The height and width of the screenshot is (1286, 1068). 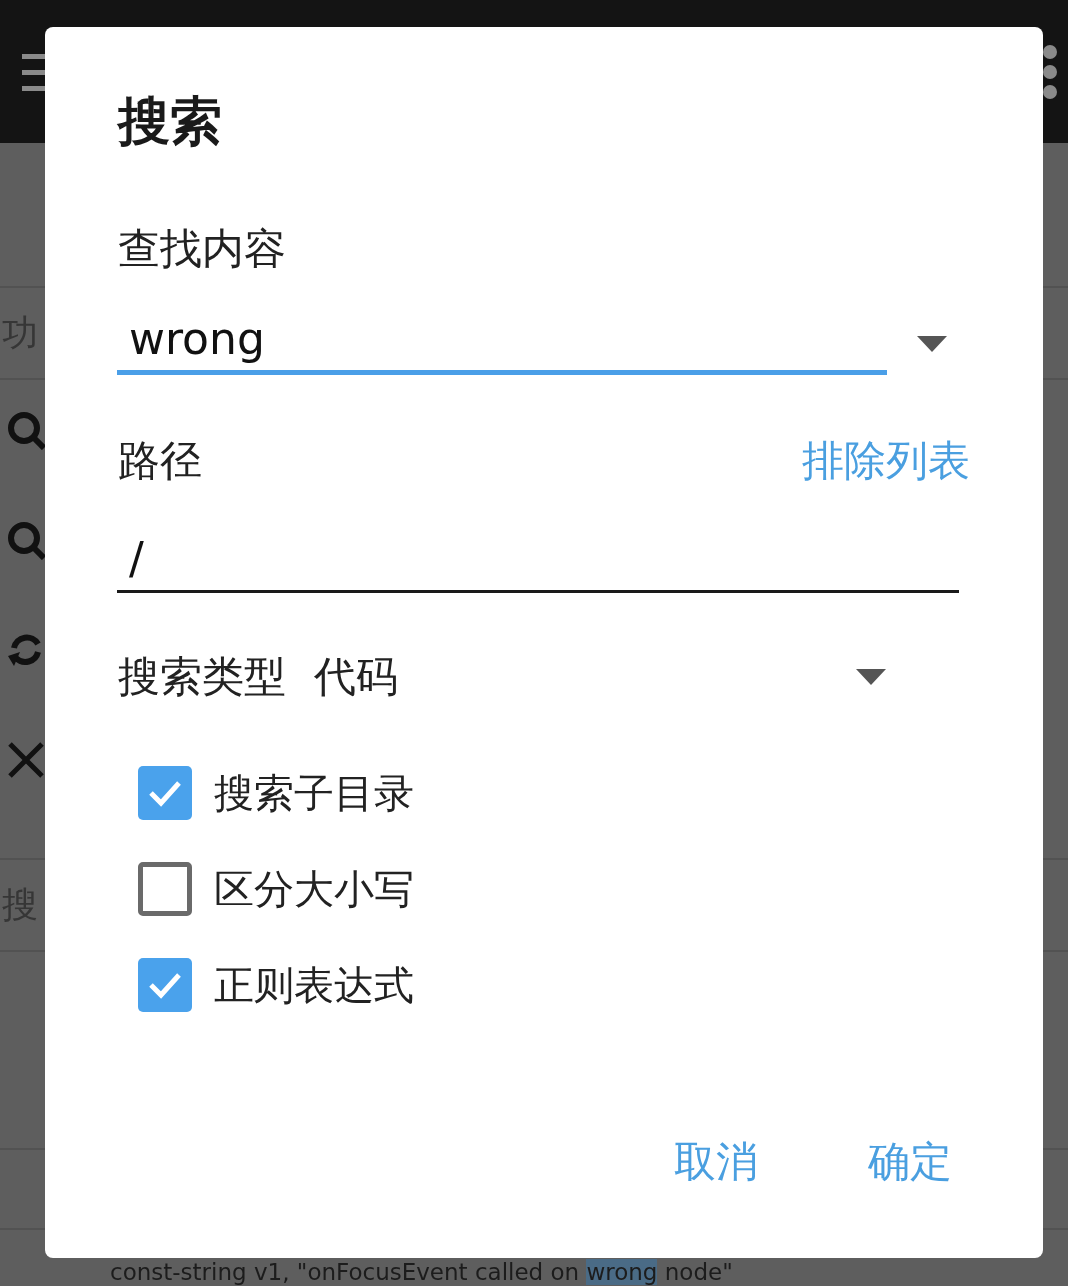 What do you see at coordinates (538, 563) in the screenshot?
I see `path-field: /` at bounding box center [538, 563].